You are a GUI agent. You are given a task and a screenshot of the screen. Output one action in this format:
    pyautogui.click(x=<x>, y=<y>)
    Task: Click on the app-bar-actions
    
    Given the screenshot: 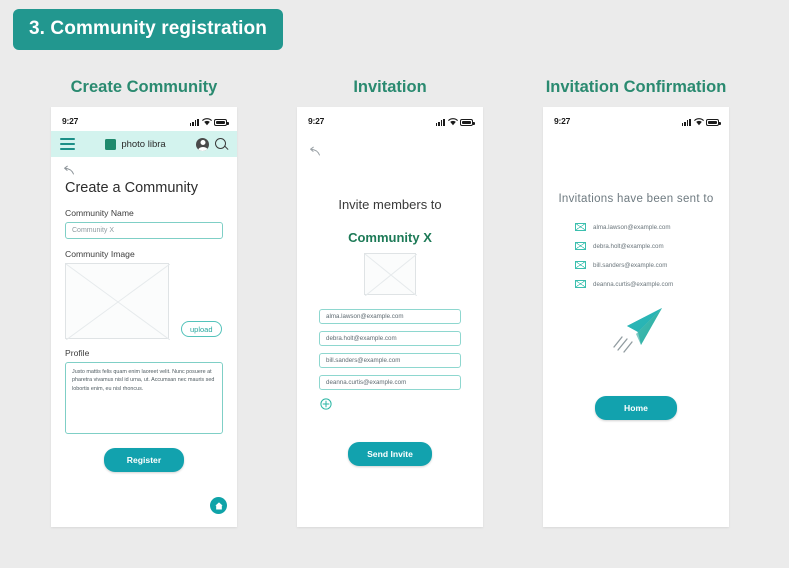 What is the action you would take?
    pyautogui.click(x=212, y=144)
    